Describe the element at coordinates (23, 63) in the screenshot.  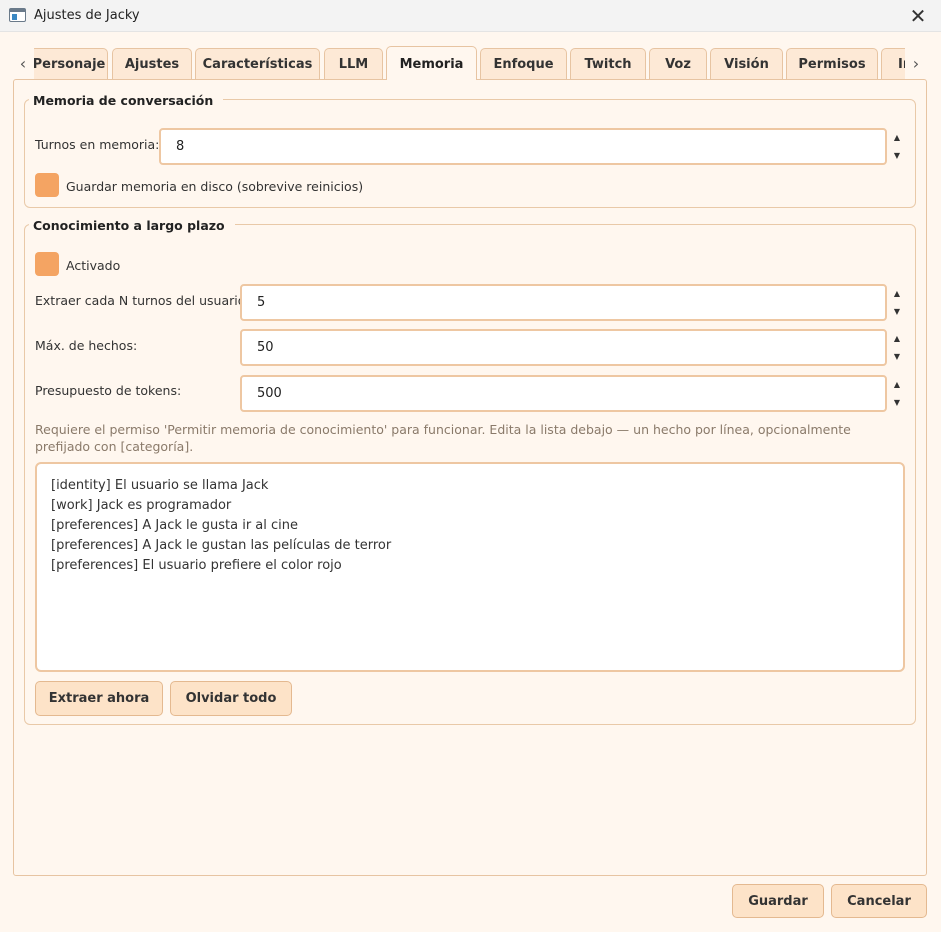
I see `chevron-left-icon: ‹` at that location.